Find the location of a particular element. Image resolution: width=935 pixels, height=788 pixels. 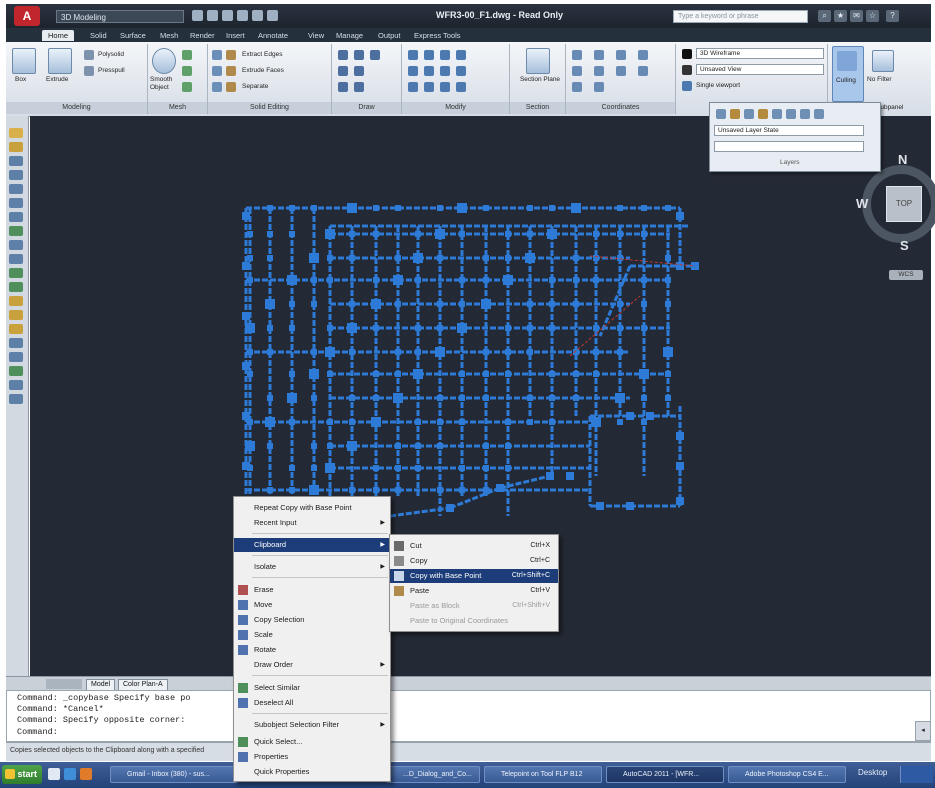

layer-state-dropdown: Unsaved Layer State is located at coordinates (789, 130).